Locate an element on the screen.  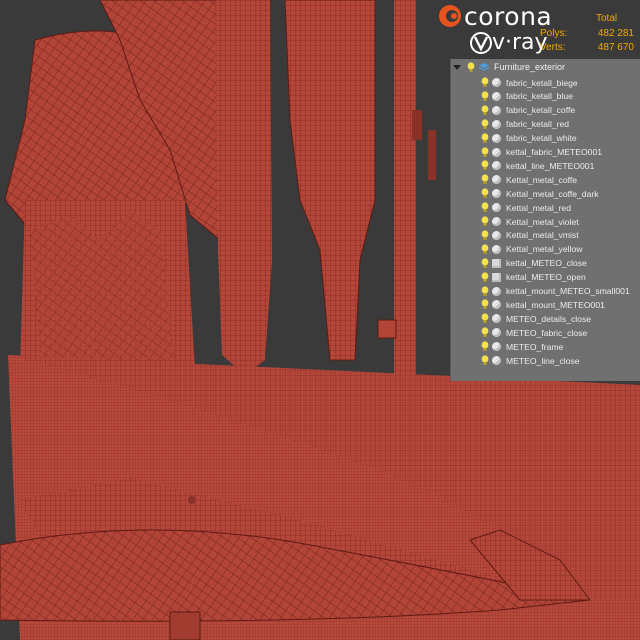
outliner-item: Kettal_metal_violet is located at coordinates (530, 221).